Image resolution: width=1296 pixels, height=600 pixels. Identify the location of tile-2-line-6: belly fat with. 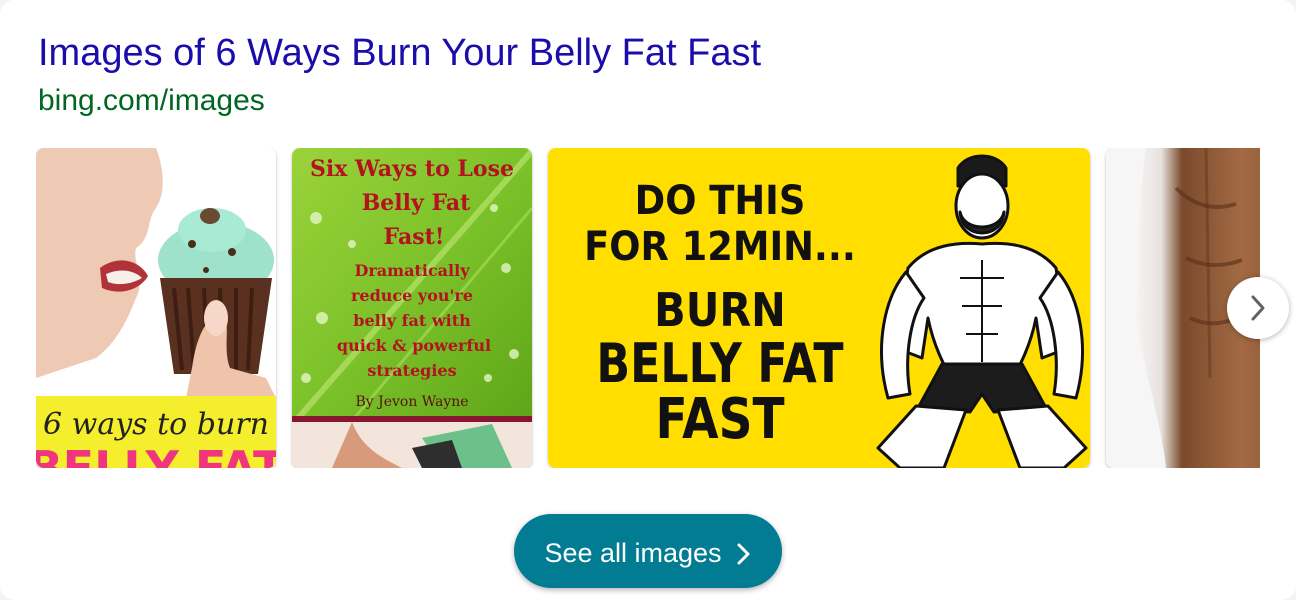
(412, 320).